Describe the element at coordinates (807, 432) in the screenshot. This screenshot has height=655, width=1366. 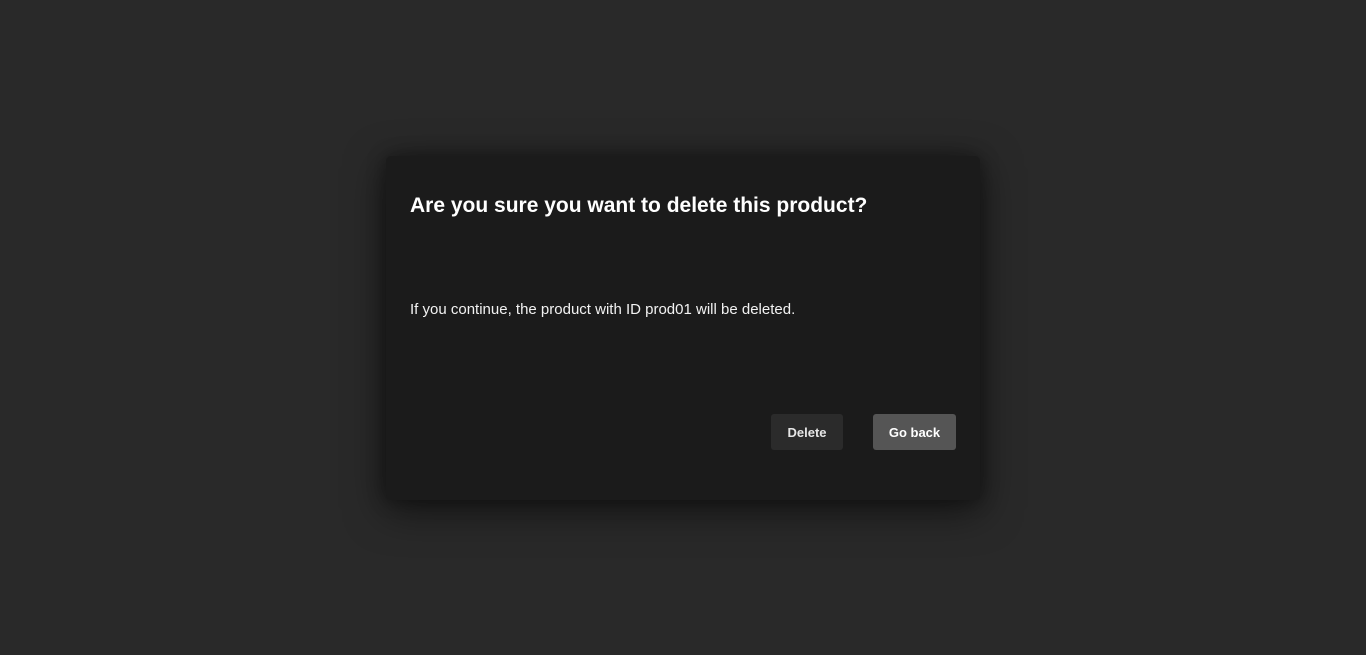
I see `delete-button: Delete` at that location.